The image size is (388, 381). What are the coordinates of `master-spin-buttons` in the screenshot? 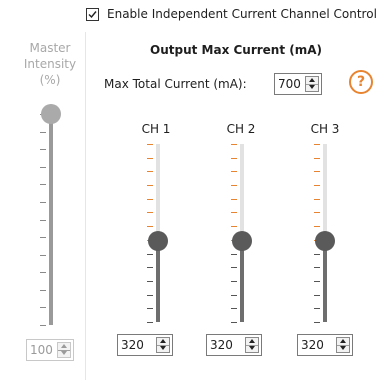 It's located at (64, 350).